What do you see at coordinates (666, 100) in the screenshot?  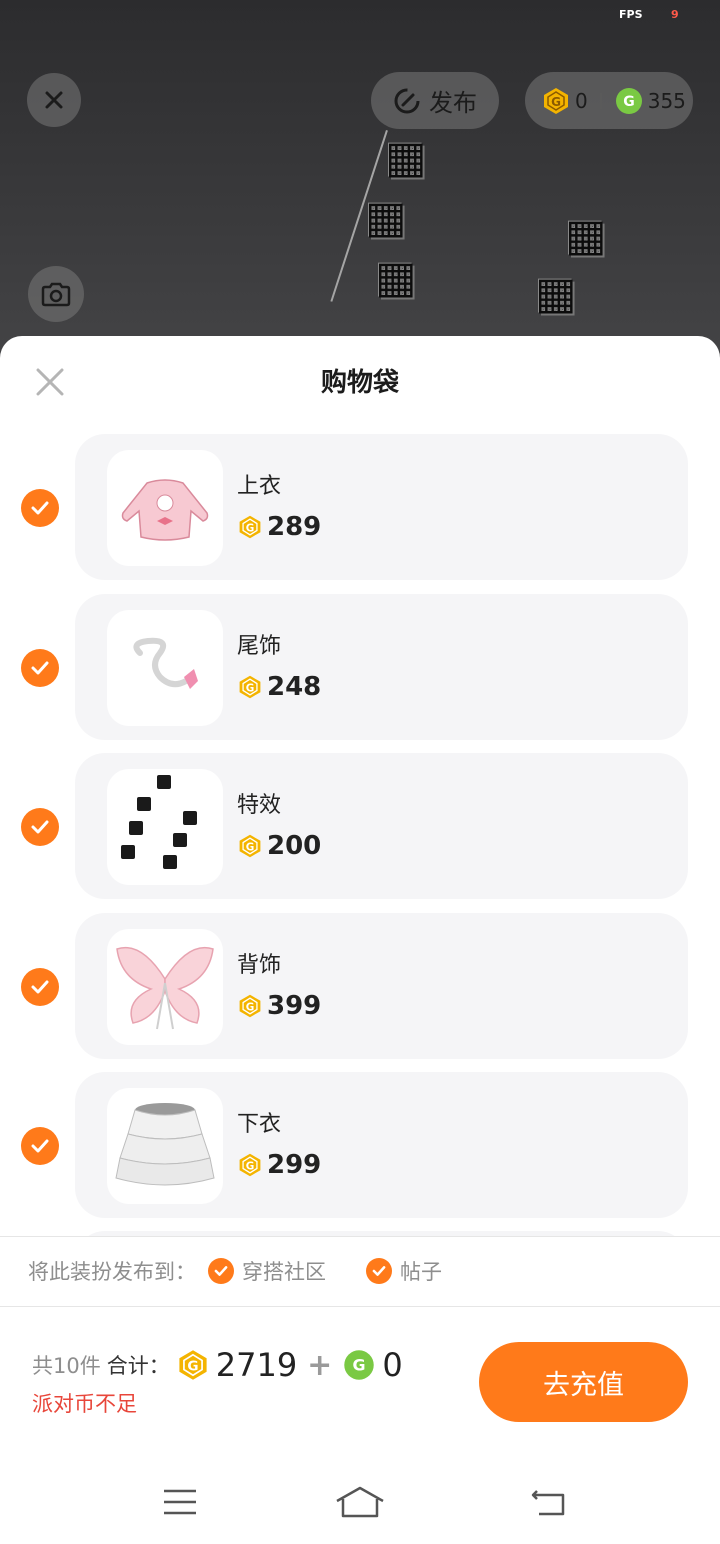 I see `green-coin-balance: 355` at bounding box center [666, 100].